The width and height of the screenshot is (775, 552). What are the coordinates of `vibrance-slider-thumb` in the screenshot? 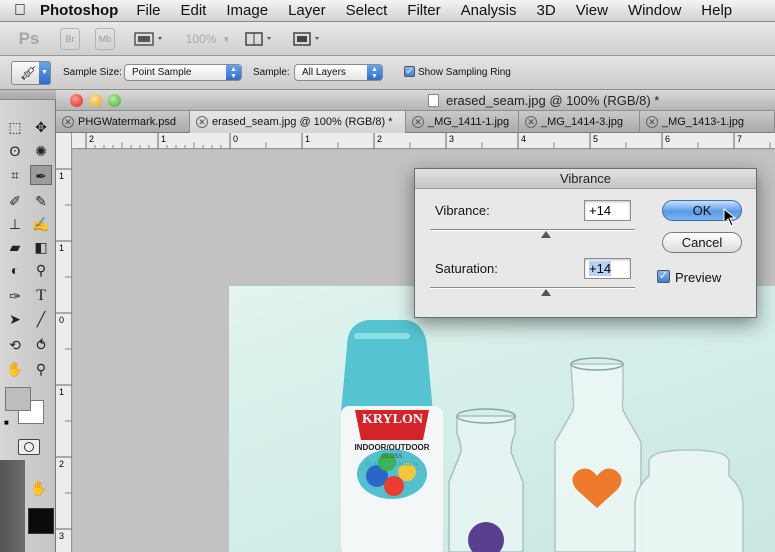 It's located at (546, 234).